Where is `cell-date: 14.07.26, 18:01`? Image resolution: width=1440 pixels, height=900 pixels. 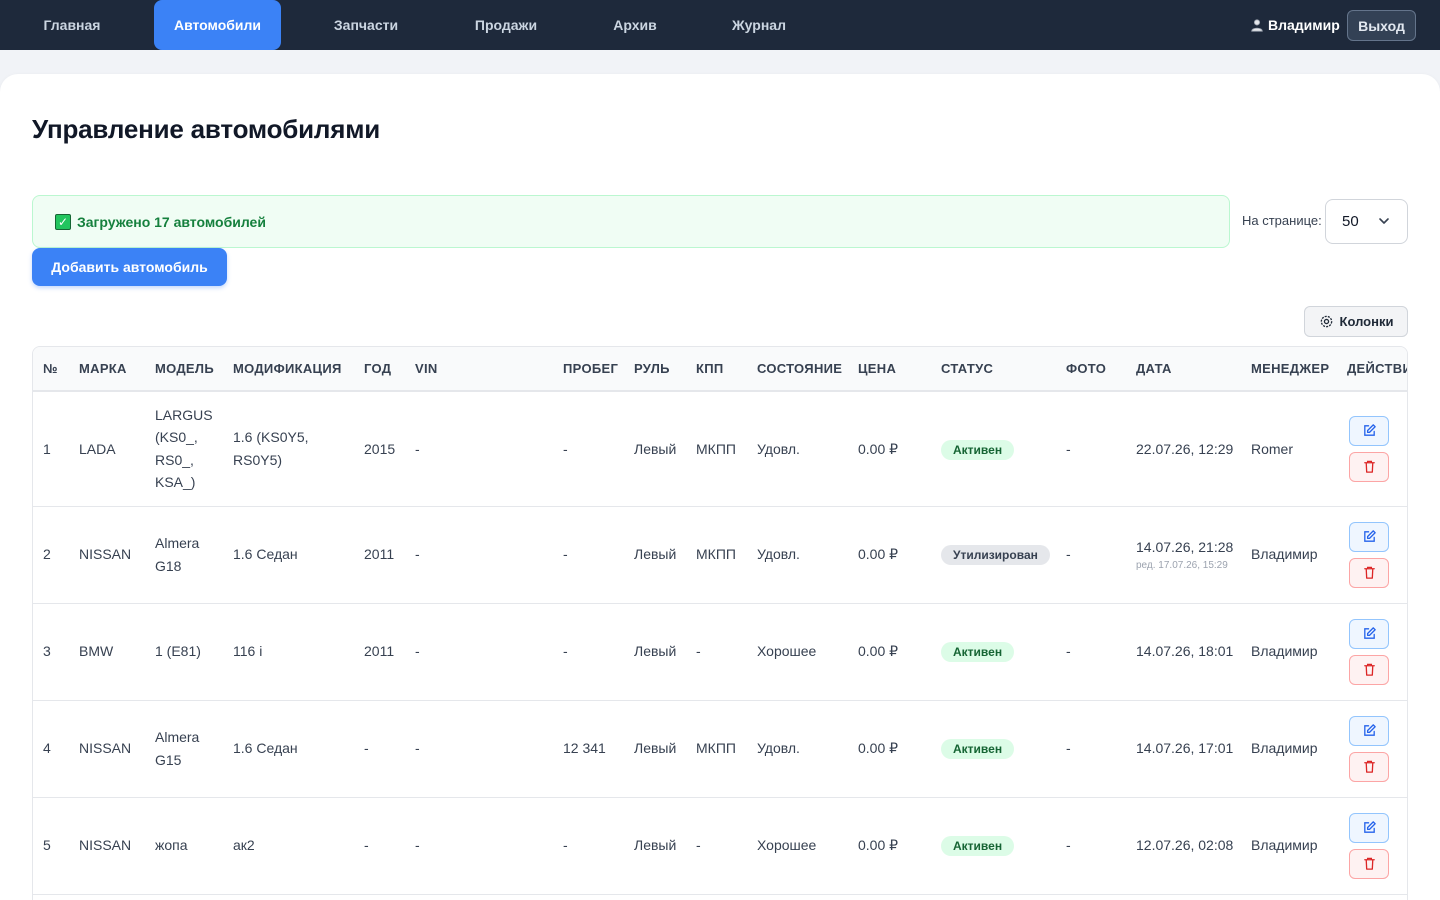 cell-date: 14.07.26, 18:01 is located at coordinates (1183, 652).